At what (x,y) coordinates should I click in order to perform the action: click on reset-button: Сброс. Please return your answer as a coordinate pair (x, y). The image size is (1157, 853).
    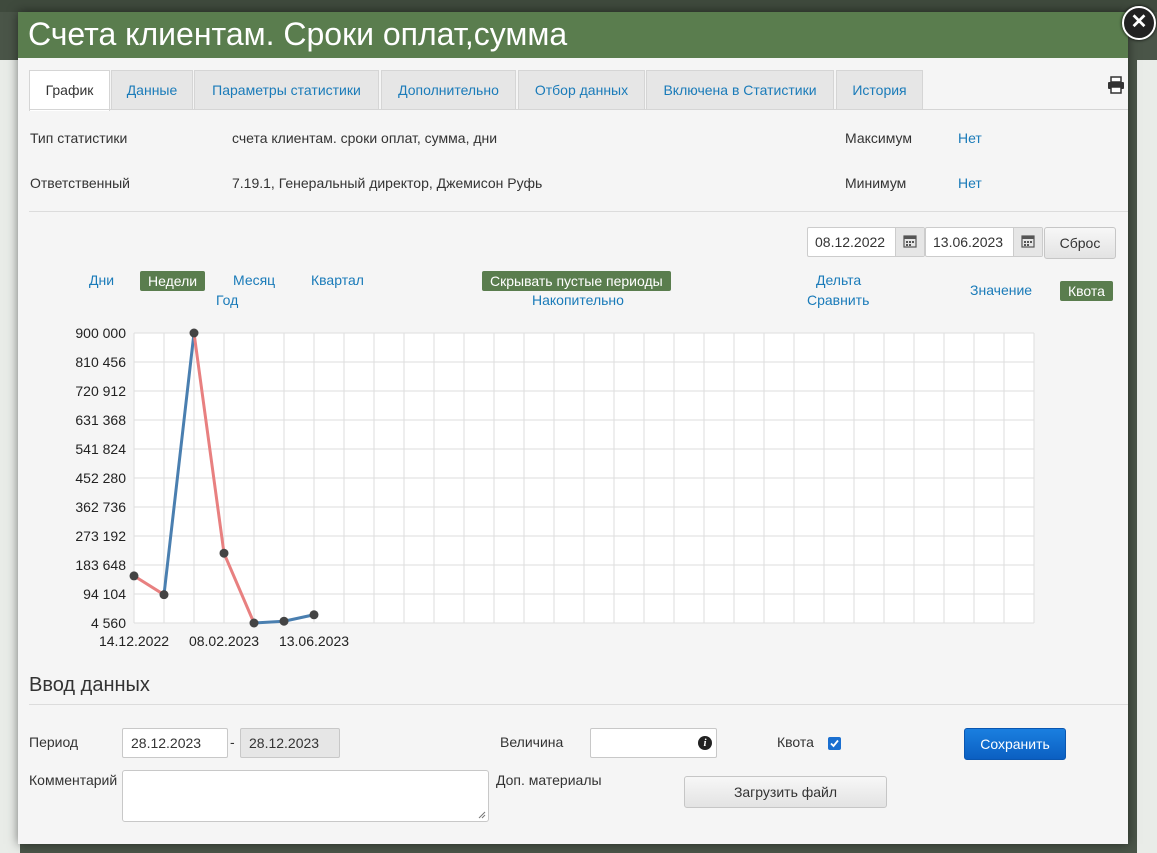
    Looking at the image, I should click on (1080, 243).